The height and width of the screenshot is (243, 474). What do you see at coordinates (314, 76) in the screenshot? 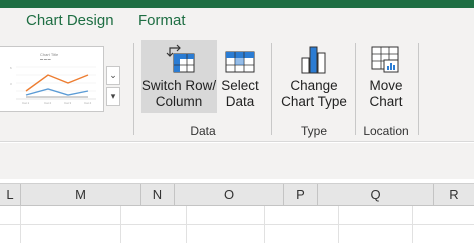
I see `change-chart-type-button: Change Chart Type` at bounding box center [314, 76].